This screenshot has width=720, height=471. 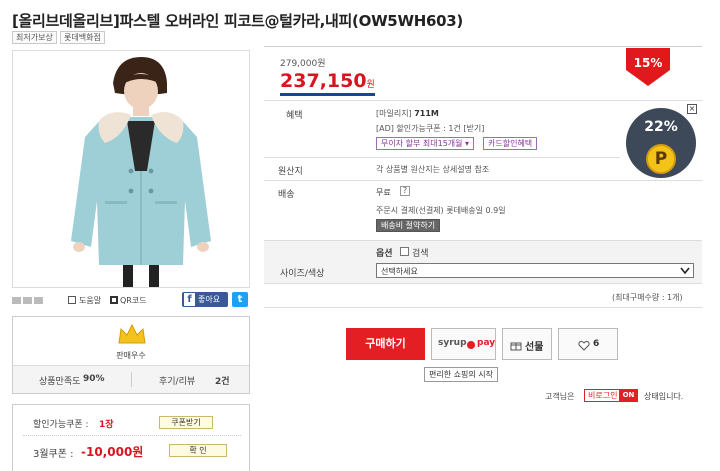 I want to click on mileage-row: [마일리지] 711M, so click(x=407, y=113).